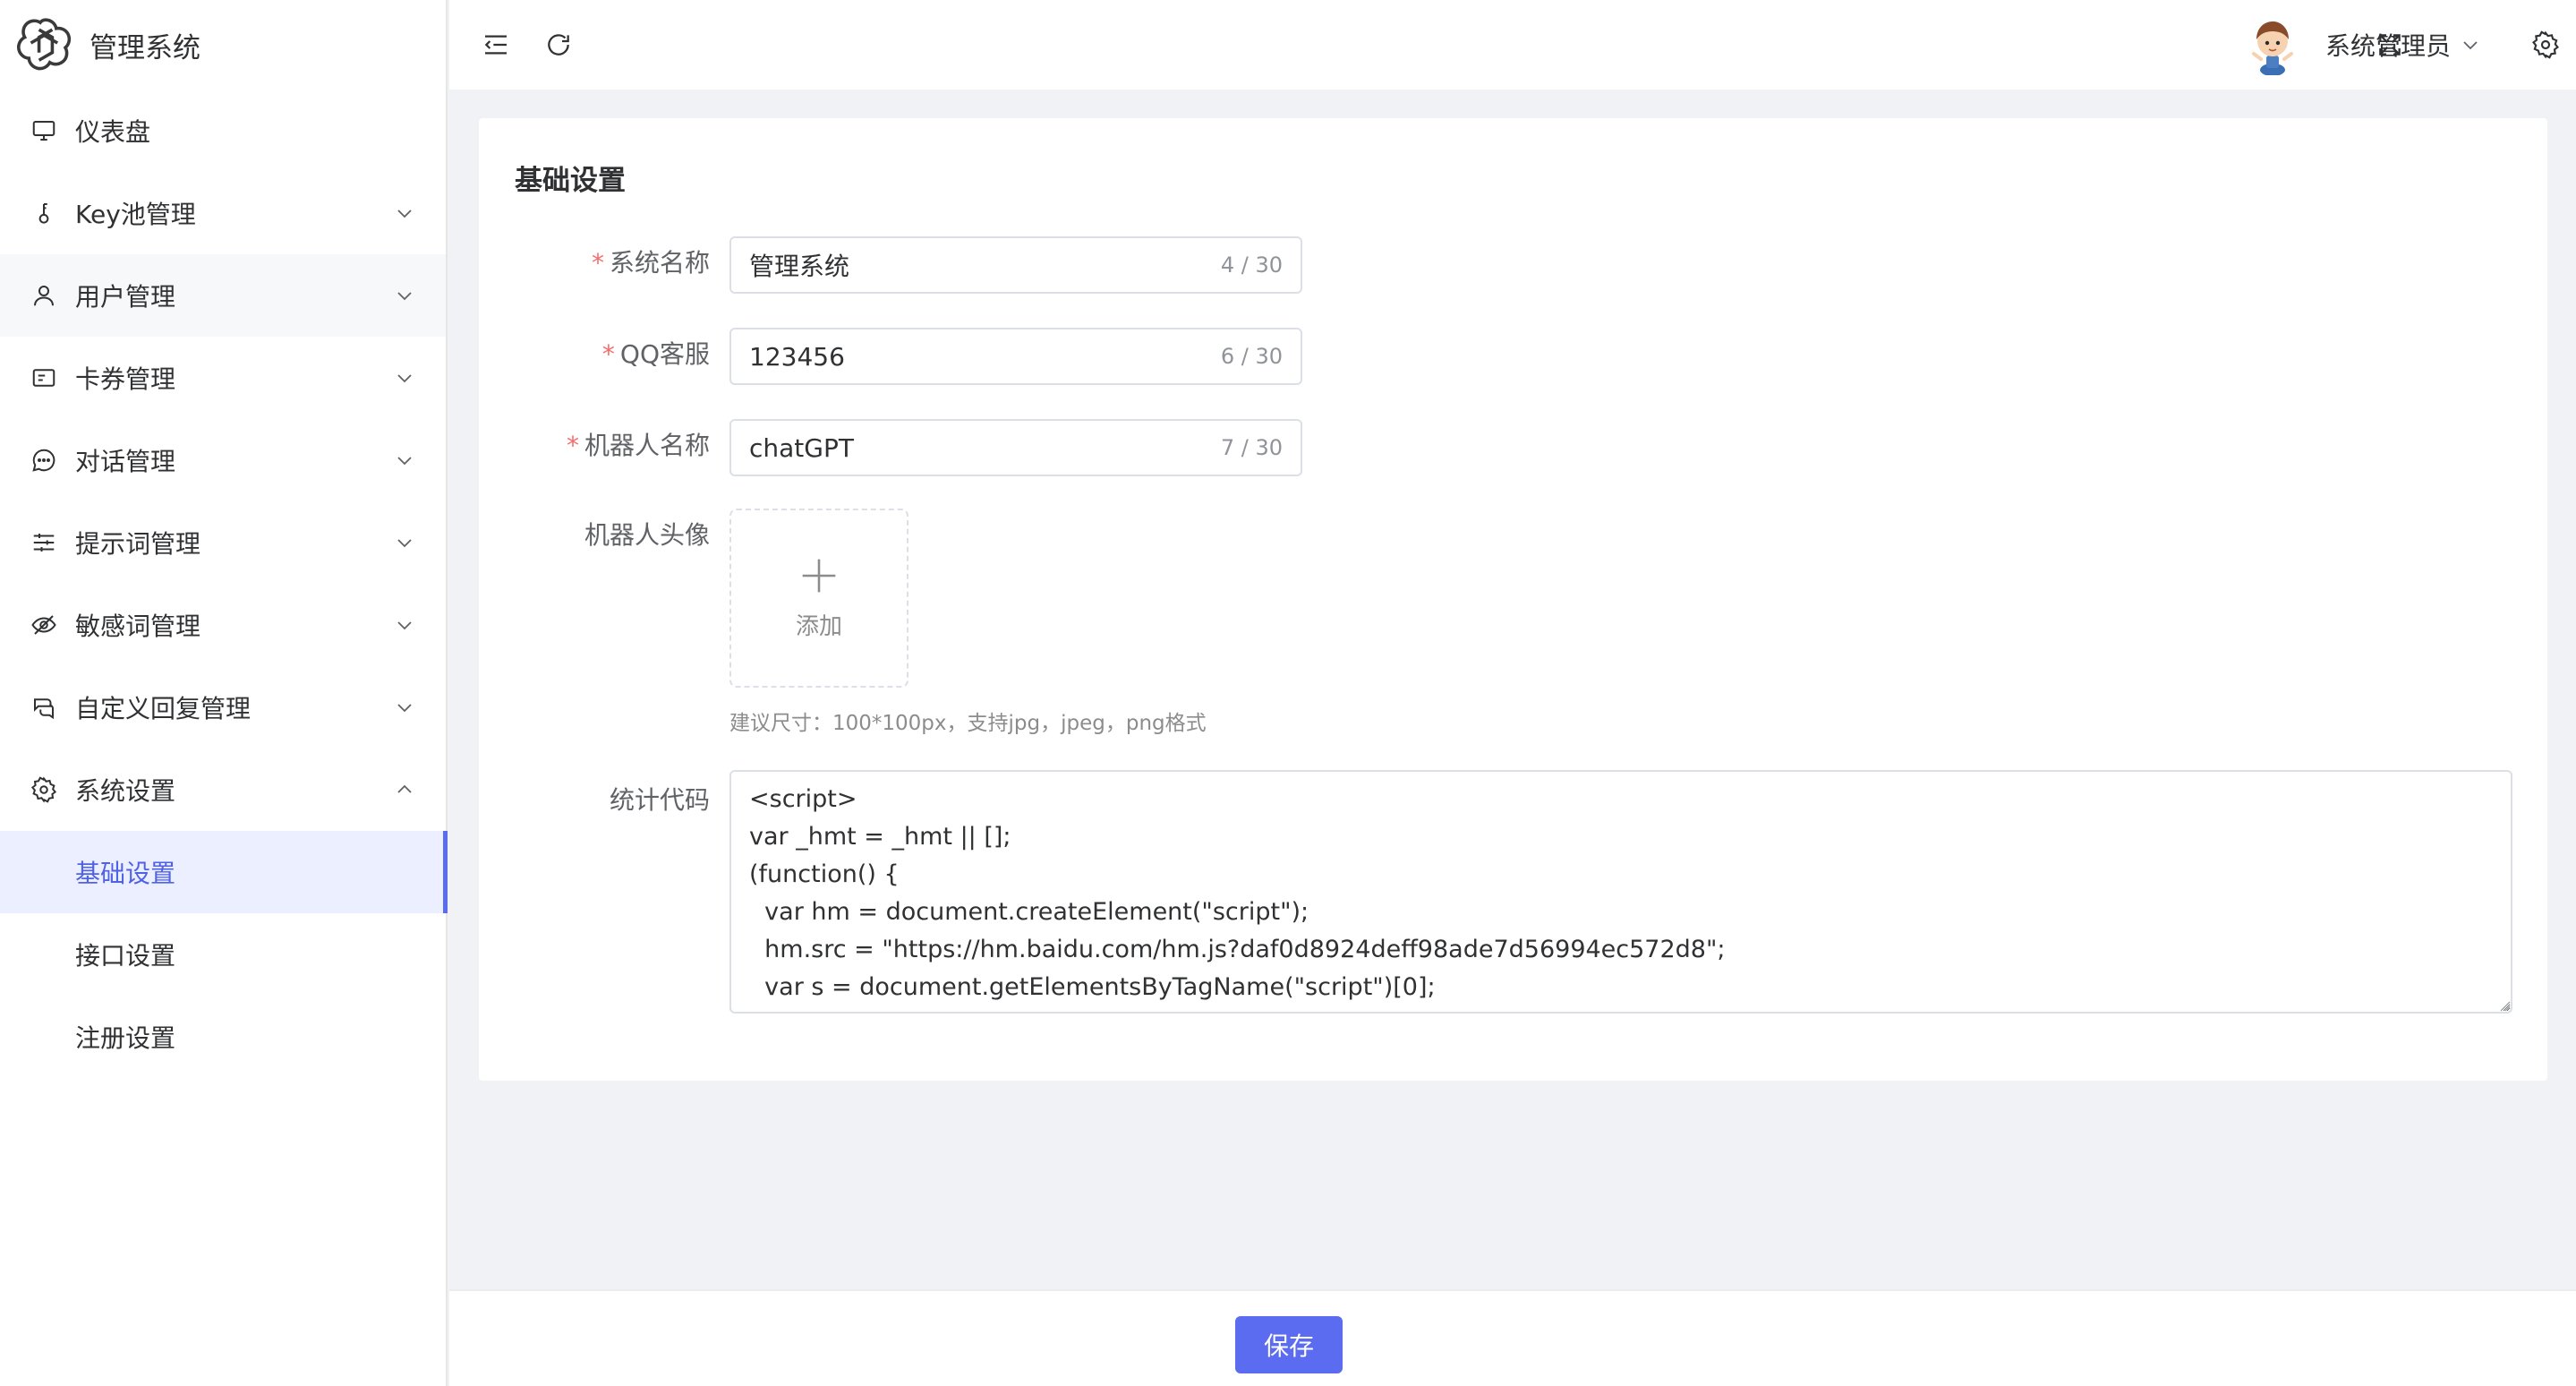  I want to click on user-icon, so click(44, 295).